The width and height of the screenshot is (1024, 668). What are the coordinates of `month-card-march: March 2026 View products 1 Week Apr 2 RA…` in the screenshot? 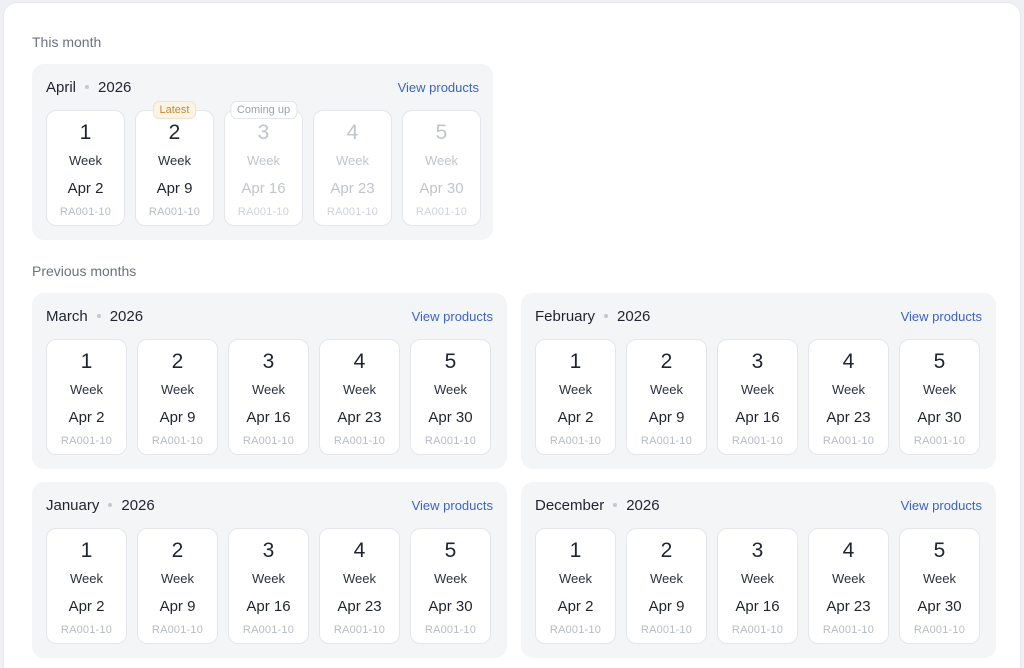 It's located at (269, 381).